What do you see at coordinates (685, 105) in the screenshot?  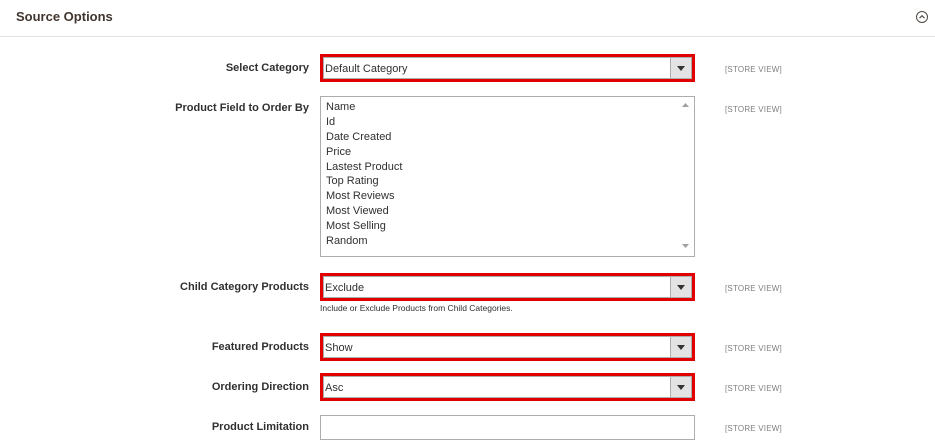 I see `scroll-up-arrow-icon` at bounding box center [685, 105].